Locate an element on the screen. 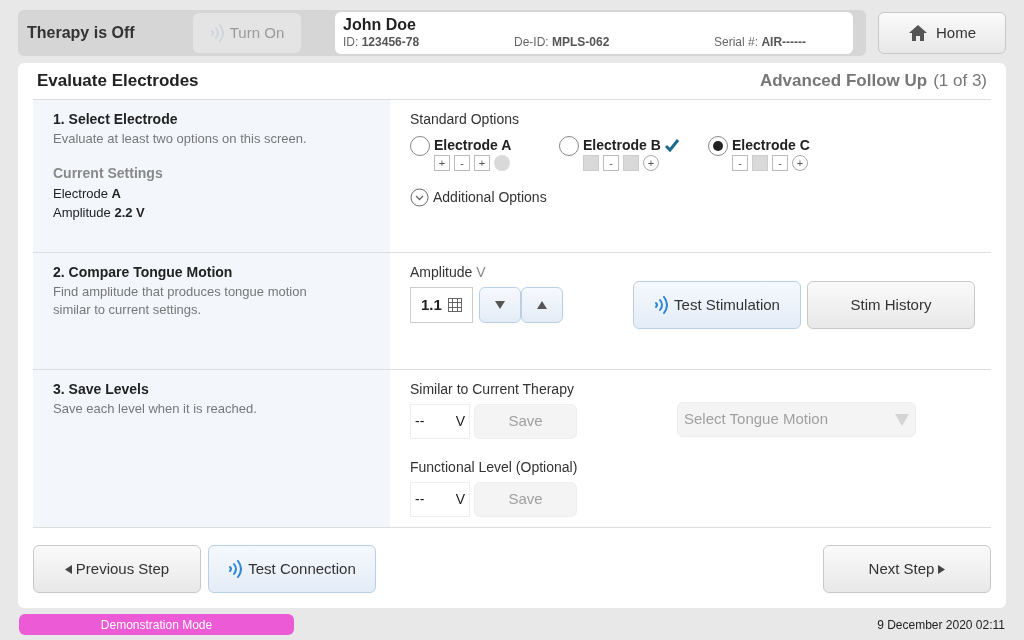  decrease-button is located at coordinates (500, 305).